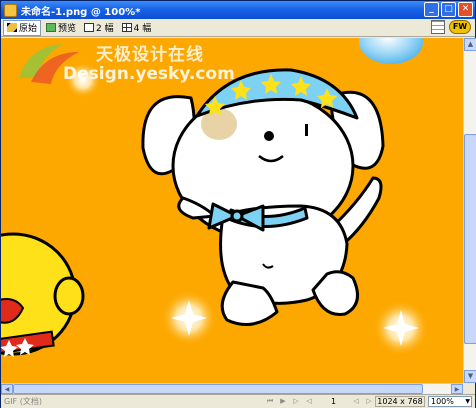  I want to click on tab-preview: 预览, so click(61, 28).